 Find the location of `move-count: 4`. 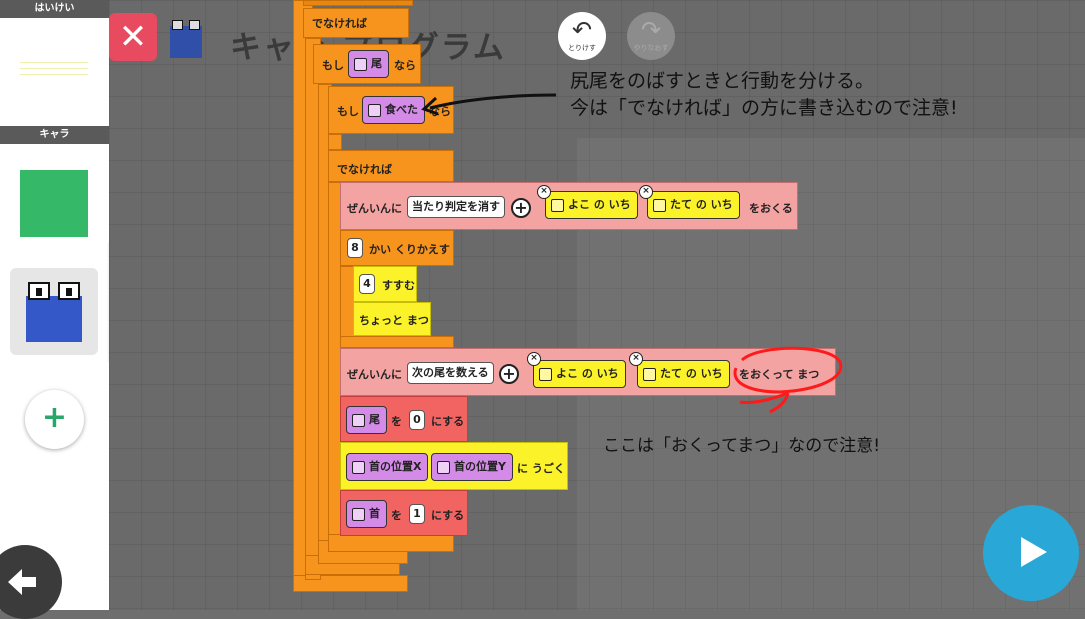

move-count: 4 is located at coordinates (367, 284).